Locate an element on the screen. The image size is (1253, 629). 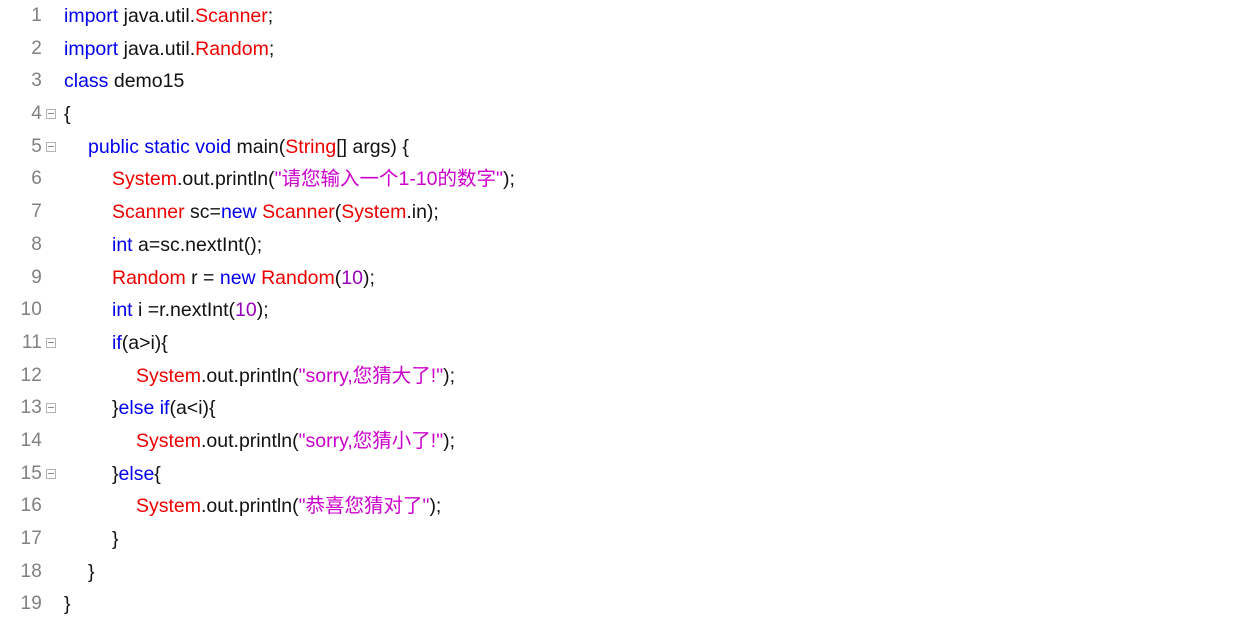
line-number: 7 is located at coordinates (36, 212).